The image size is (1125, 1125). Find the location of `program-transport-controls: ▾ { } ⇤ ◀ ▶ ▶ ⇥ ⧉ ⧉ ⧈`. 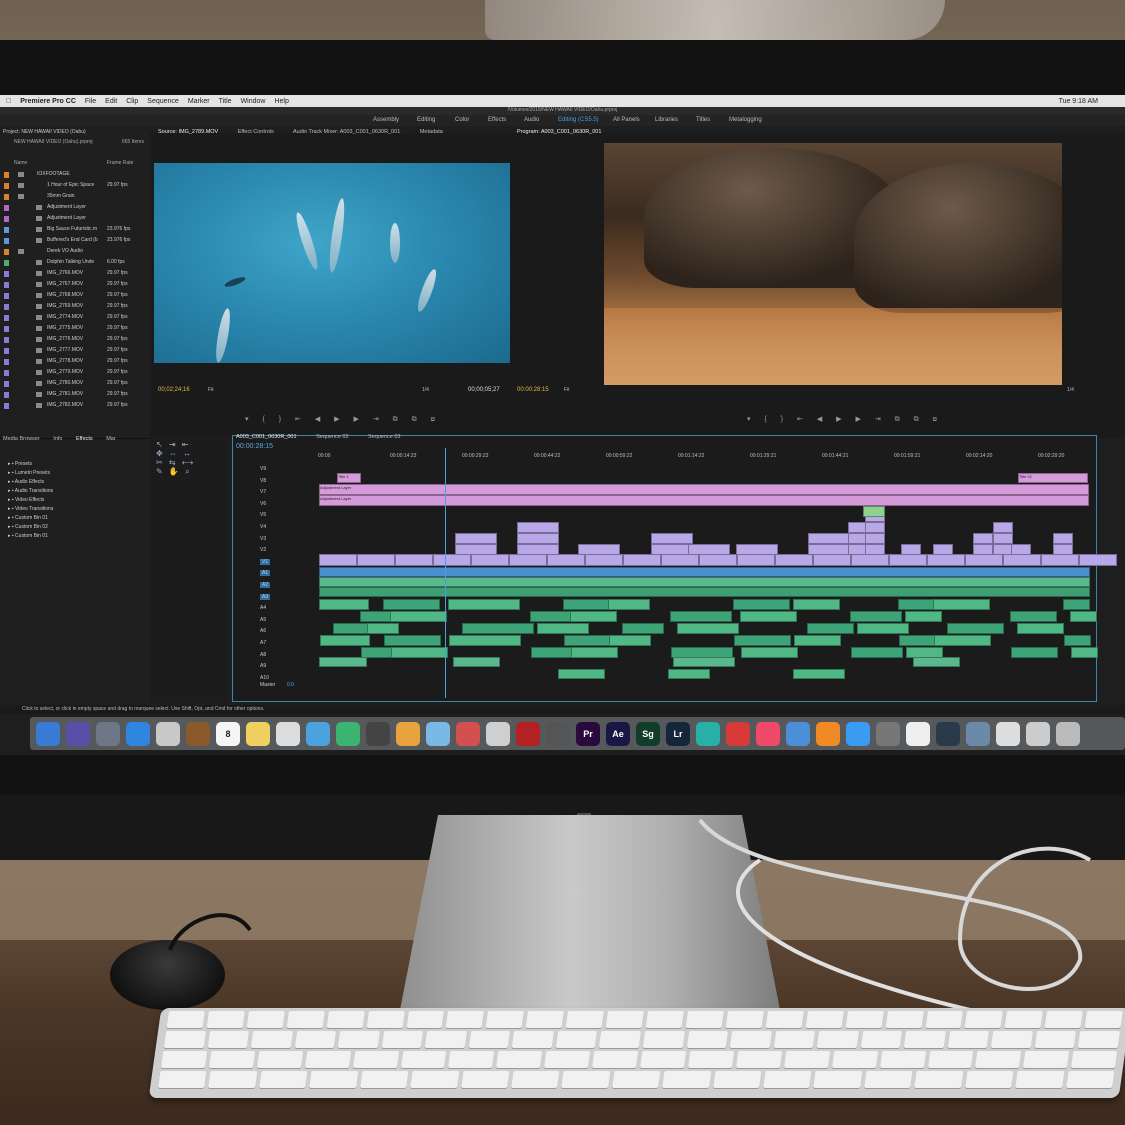

program-transport-controls: ▾ { } ⇤ ◀ ▶ ▶ ⇥ ⧉ ⧉ ⧈ is located at coordinates (845, 419).